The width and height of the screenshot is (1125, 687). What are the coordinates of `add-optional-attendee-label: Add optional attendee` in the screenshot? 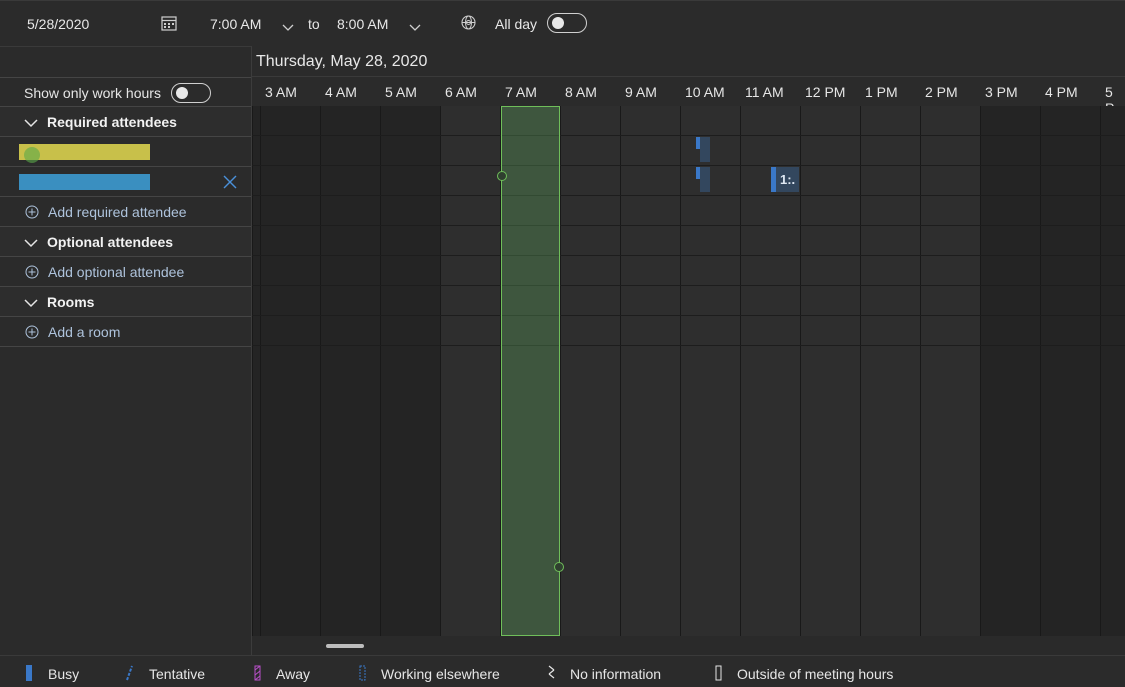 It's located at (116, 272).